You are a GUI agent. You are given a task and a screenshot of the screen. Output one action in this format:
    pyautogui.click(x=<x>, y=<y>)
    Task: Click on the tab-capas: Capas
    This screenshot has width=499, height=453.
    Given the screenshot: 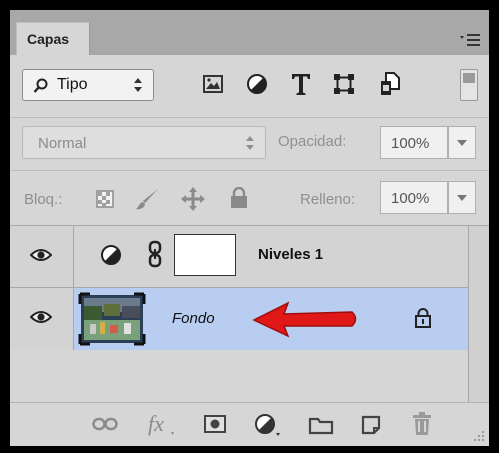 What is the action you would take?
    pyautogui.click(x=53, y=38)
    